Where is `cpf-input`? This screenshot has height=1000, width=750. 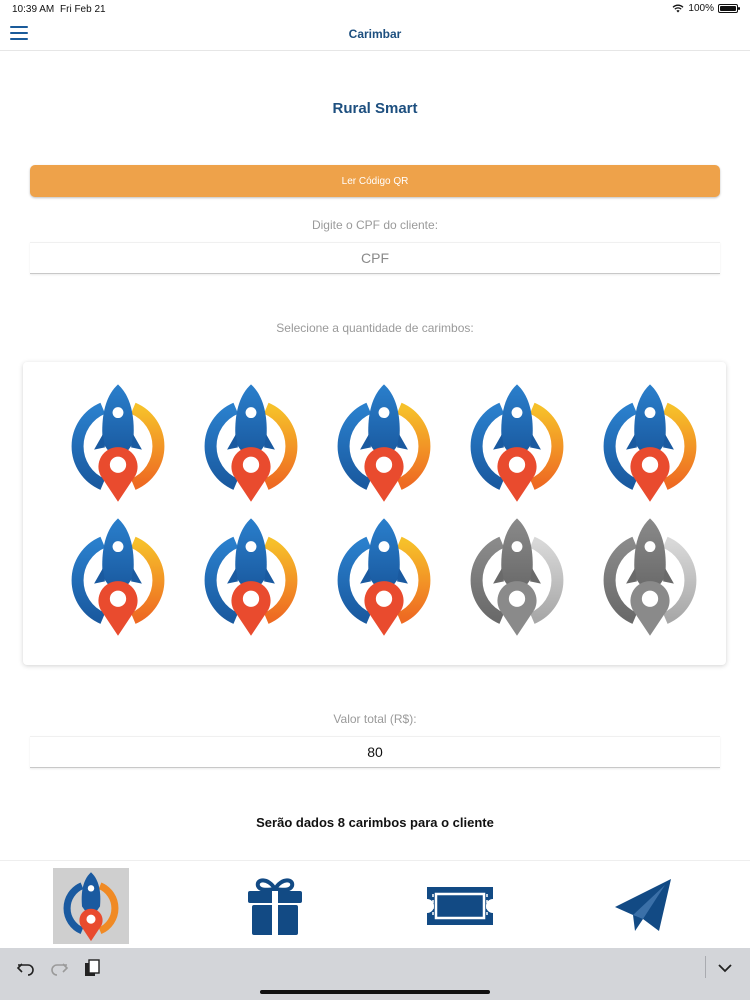
cpf-input is located at coordinates (375, 258).